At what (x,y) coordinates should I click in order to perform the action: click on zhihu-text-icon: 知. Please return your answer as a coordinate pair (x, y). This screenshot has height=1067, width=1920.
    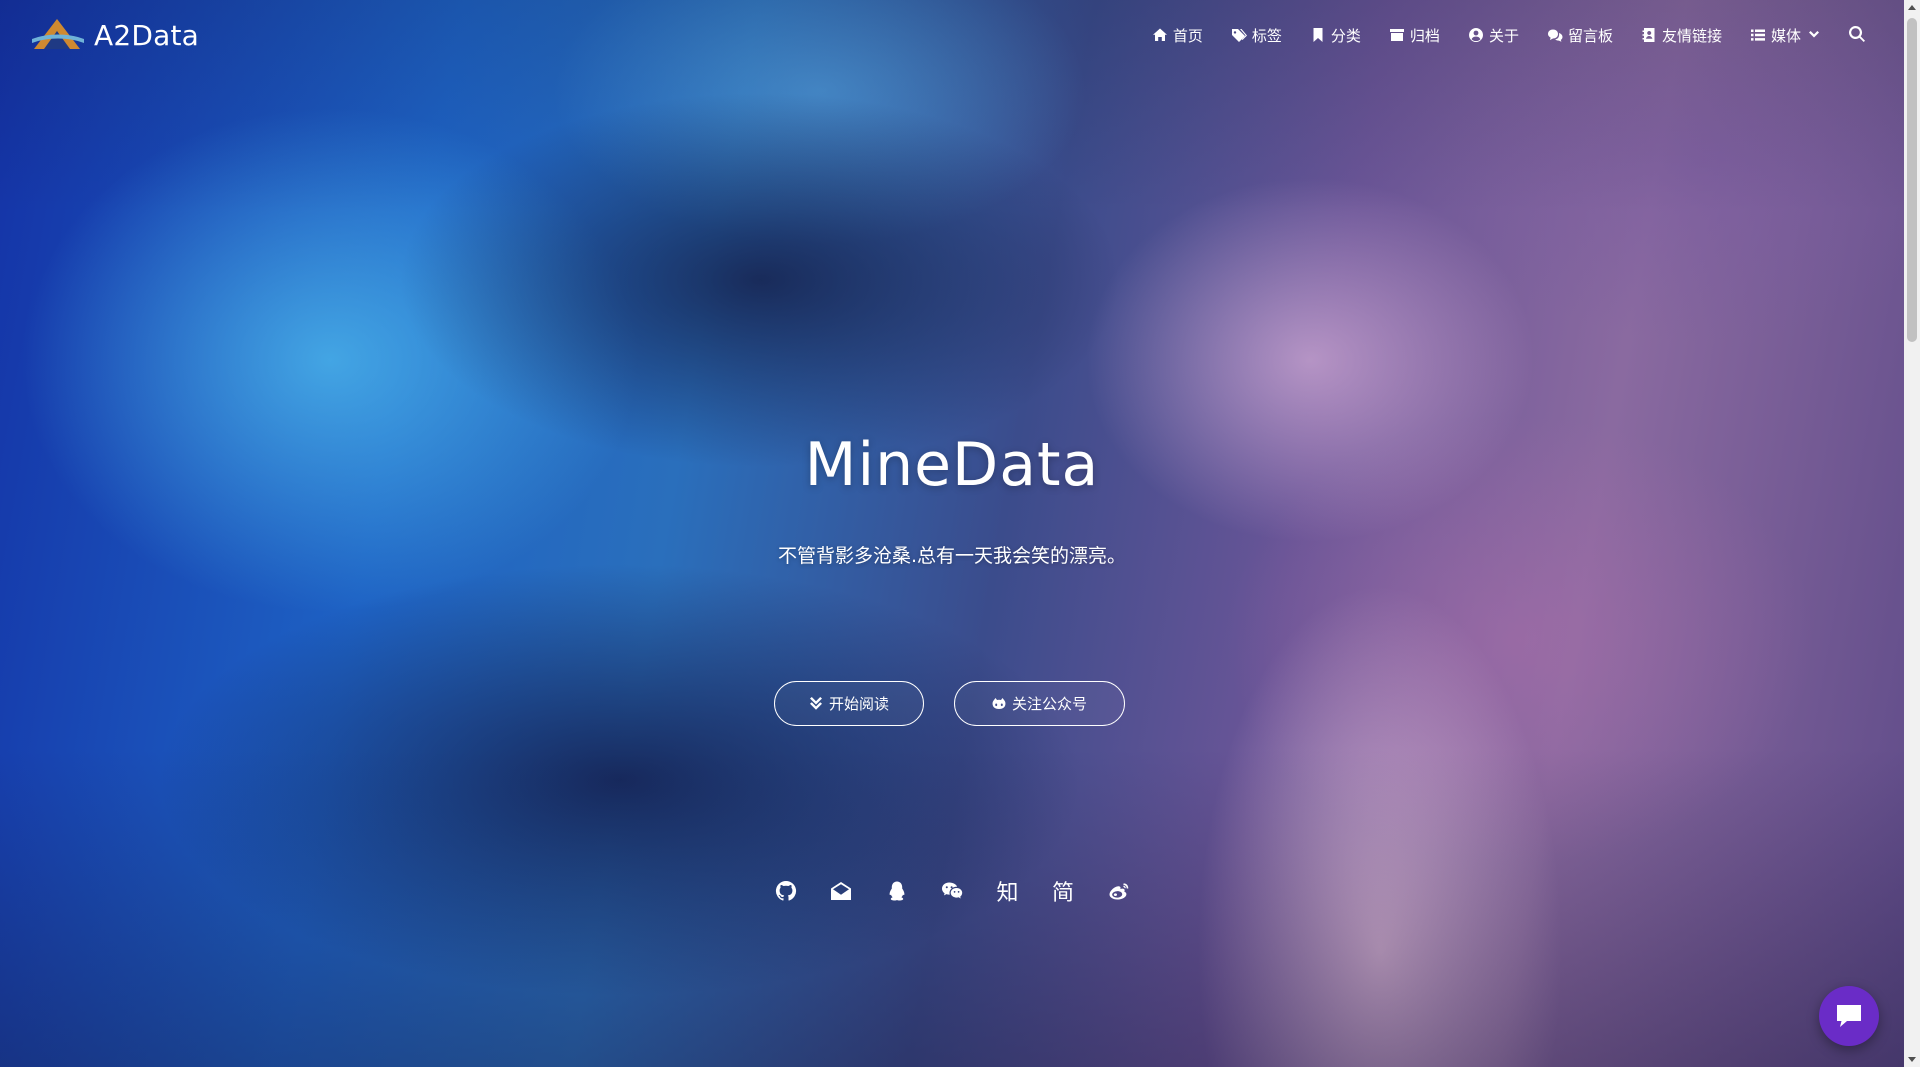
    Looking at the image, I should click on (1007, 893).